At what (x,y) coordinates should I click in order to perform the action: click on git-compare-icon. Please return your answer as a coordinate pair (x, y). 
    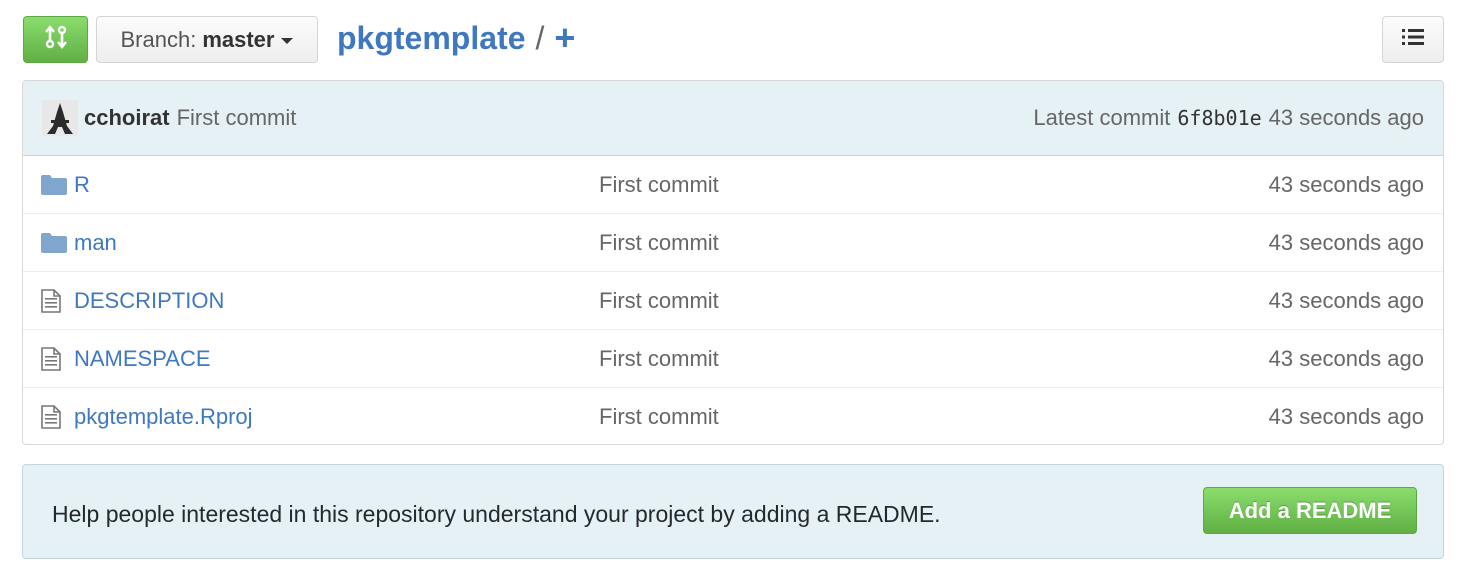
    Looking at the image, I should click on (56, 39).